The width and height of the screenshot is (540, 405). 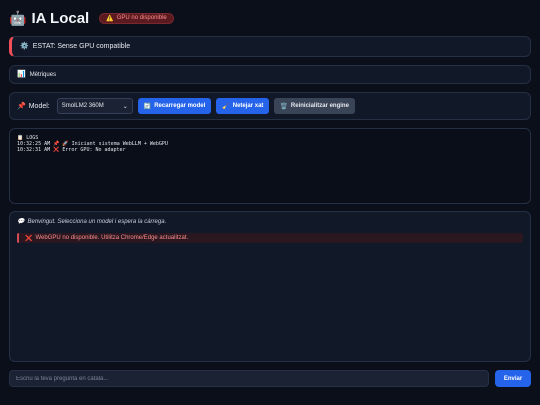 I want to click on trash-icon: 🗑️, so click(x=284, y=106).